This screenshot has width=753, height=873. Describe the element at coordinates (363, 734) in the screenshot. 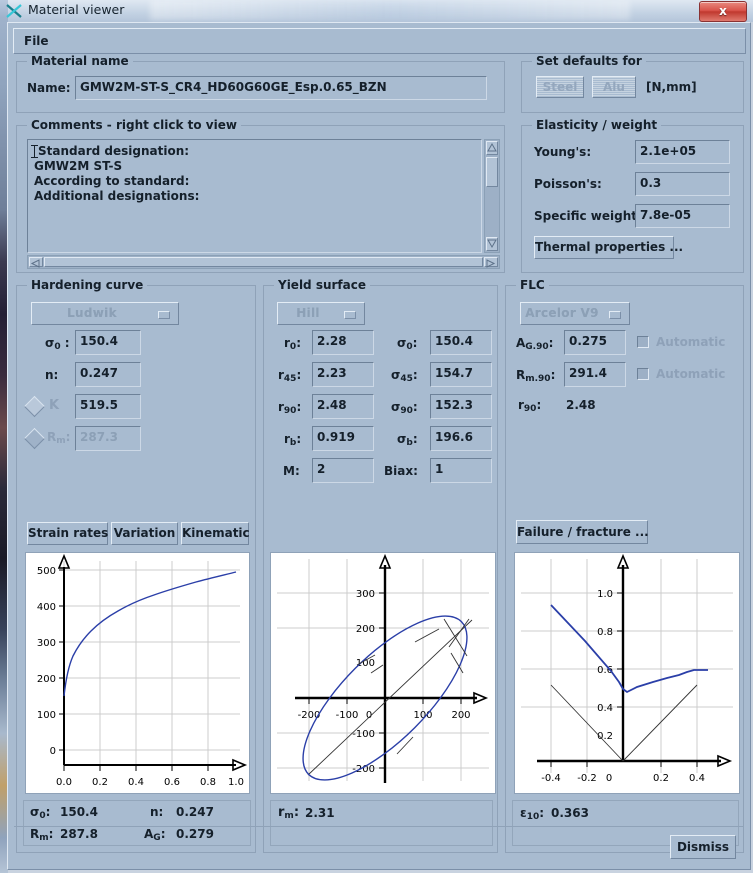

I see `svg-text: -100` at that location.